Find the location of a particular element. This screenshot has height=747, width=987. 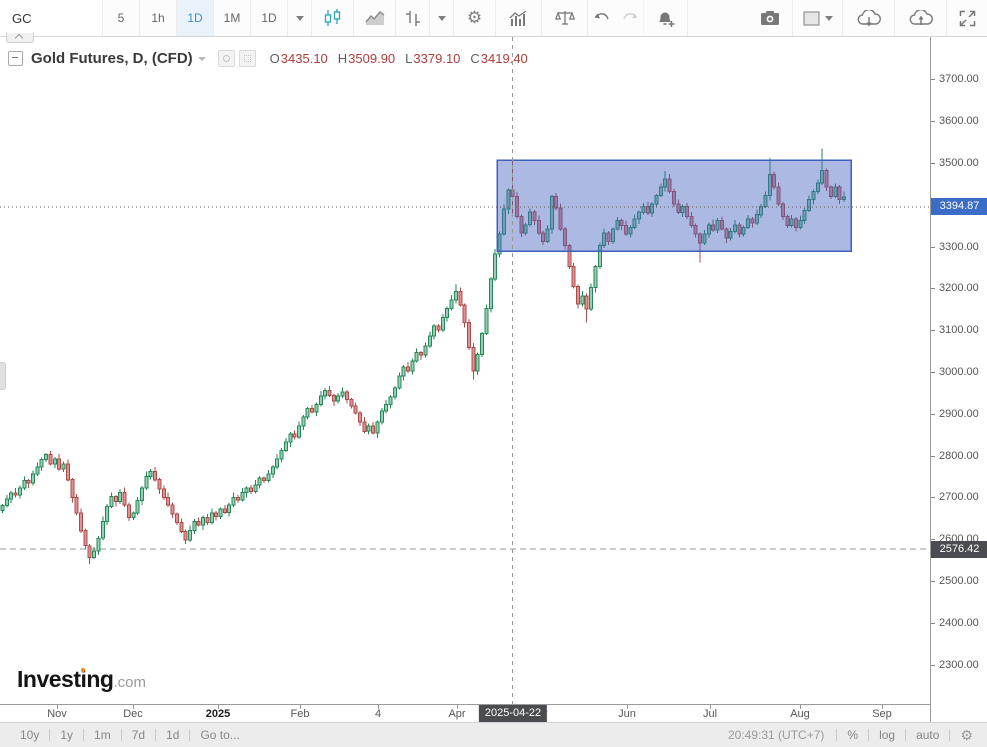

ohlc-style-button is located at coordinates (413, 18).